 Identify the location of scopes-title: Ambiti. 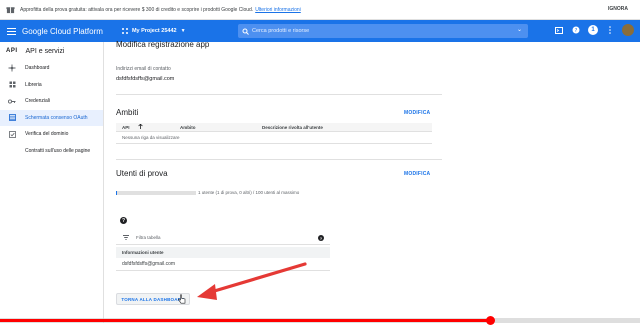
(127, 112).